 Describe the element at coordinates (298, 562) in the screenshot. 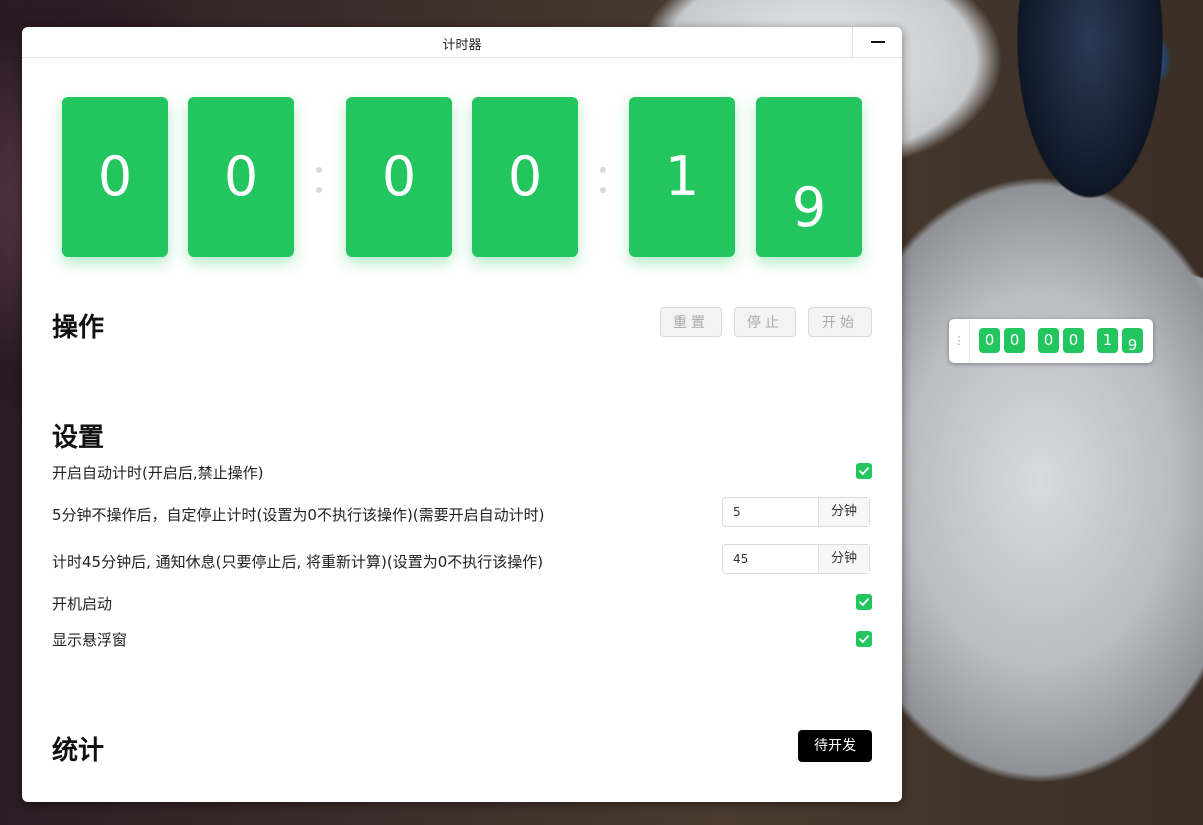

I see `rest-notify-label: 计时45分钟后, 通知休息(只要停止后, 将重新计算)(设置为0不执行该操作)` at that location.